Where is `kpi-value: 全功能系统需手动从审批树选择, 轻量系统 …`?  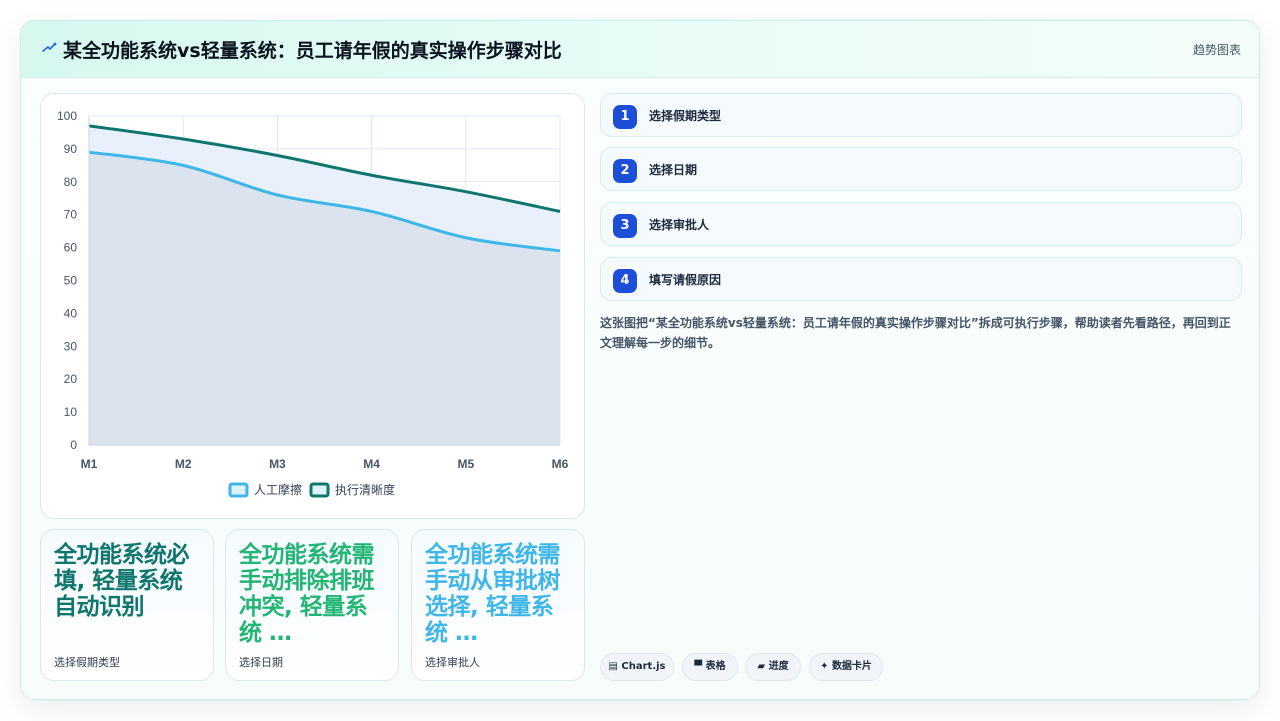
kpi-value: 全功能系统需手动从审批树选择, 轻量系统 … is located at coordinates (493, 594).